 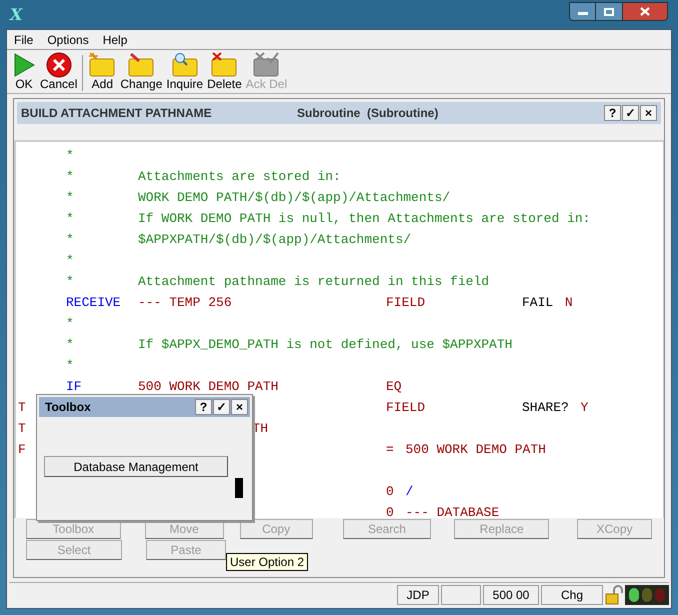 I want to click on menu-item: File, so click(x=24, y=39).